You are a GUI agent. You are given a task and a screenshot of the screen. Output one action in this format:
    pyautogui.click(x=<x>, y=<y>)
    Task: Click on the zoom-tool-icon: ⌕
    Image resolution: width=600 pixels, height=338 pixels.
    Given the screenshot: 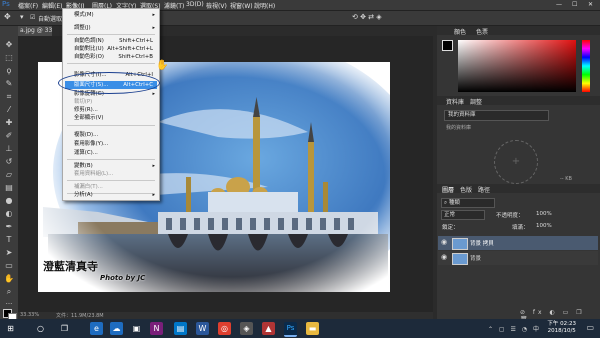 What is the action you would take?
    pyautogui.click(x=9, y=292)
    